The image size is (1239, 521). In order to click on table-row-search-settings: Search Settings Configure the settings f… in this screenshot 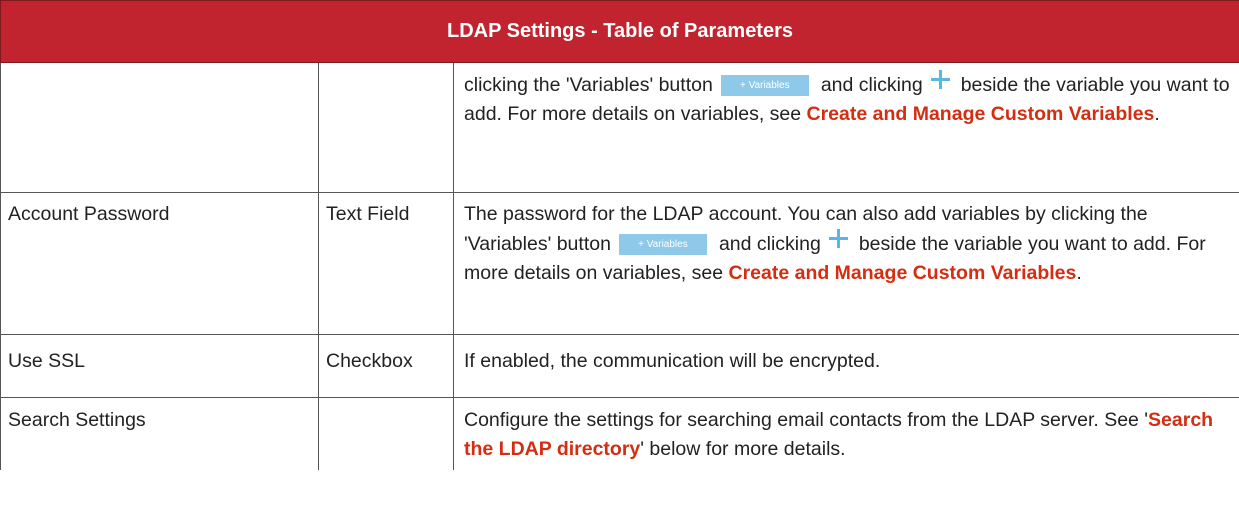, I will do `click(619, 433)`.